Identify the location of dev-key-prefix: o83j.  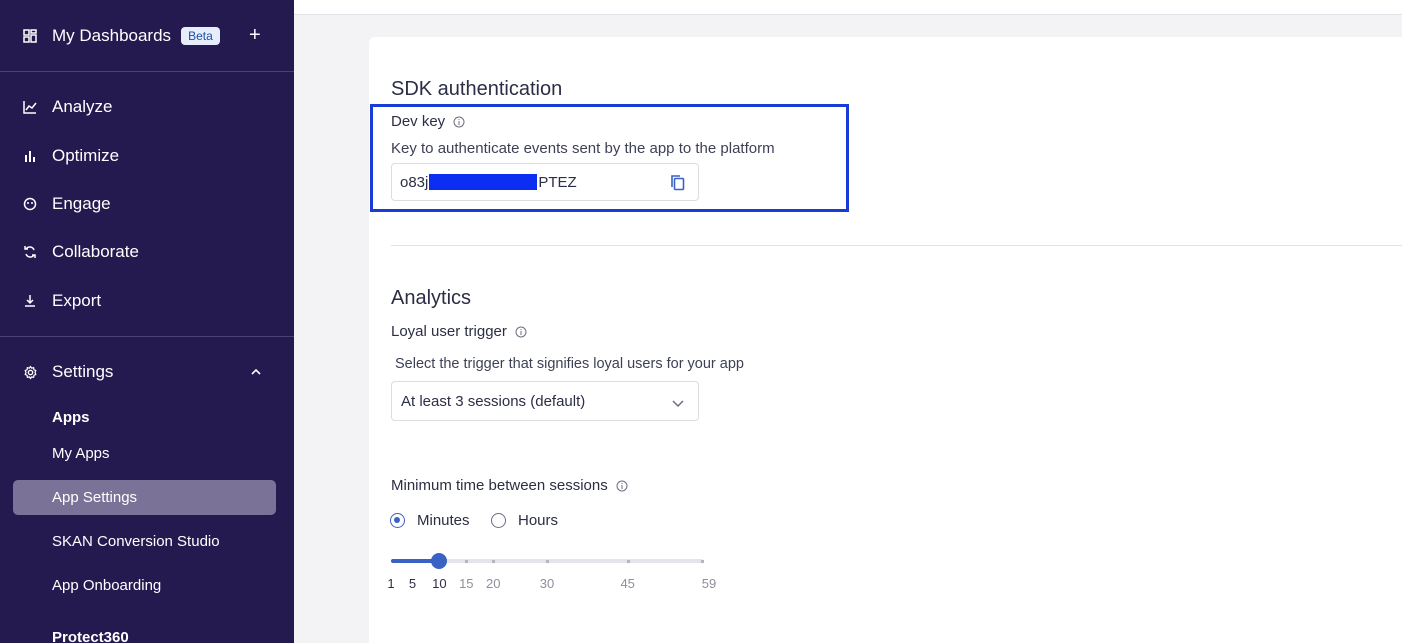
(414, 182).